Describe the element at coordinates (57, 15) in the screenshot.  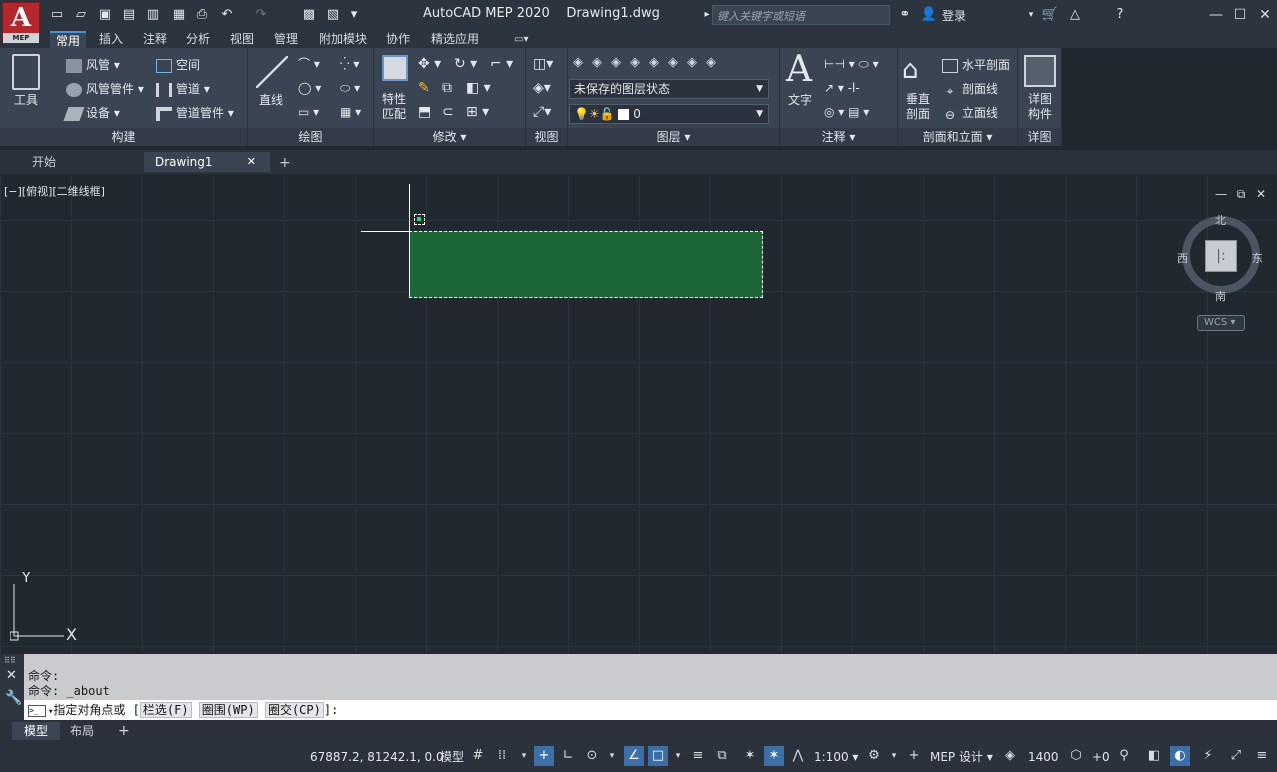
I see `new-file-icon: ▭` at that location.